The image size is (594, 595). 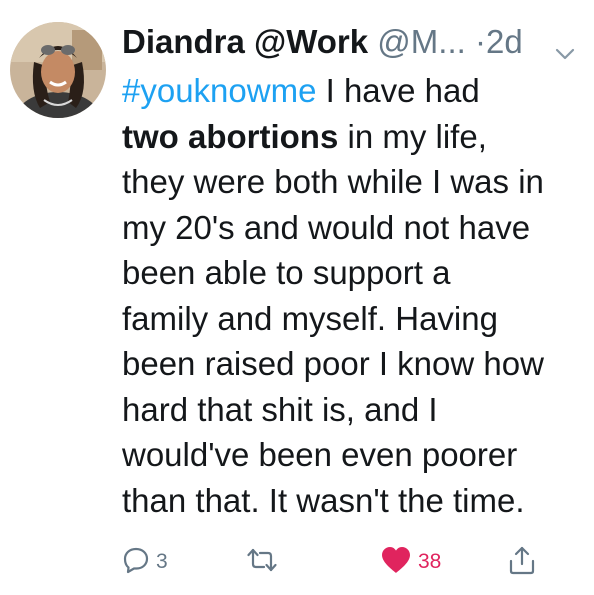 What do you see at coordinates (297, 562) in the screenshot?
I see `action-bar: 3 38` at bounding box center [297, 562].